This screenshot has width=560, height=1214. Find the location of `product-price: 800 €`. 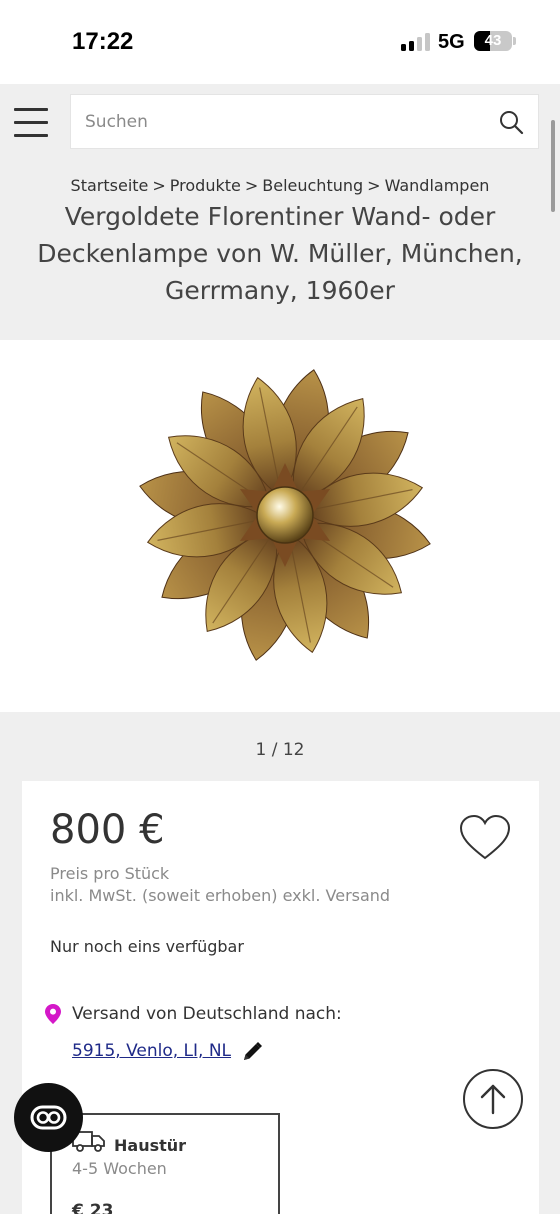

product-price: 800 € is located at coordinates (107, 830).